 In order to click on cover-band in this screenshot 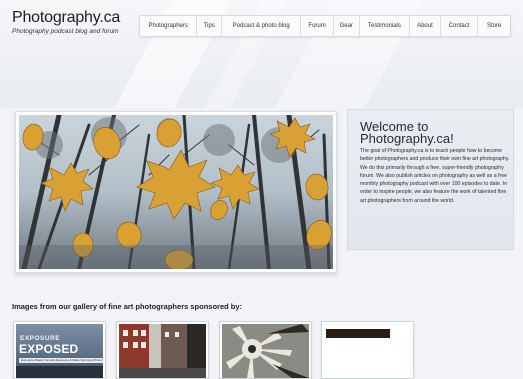, I will do `click(59, 372)`.